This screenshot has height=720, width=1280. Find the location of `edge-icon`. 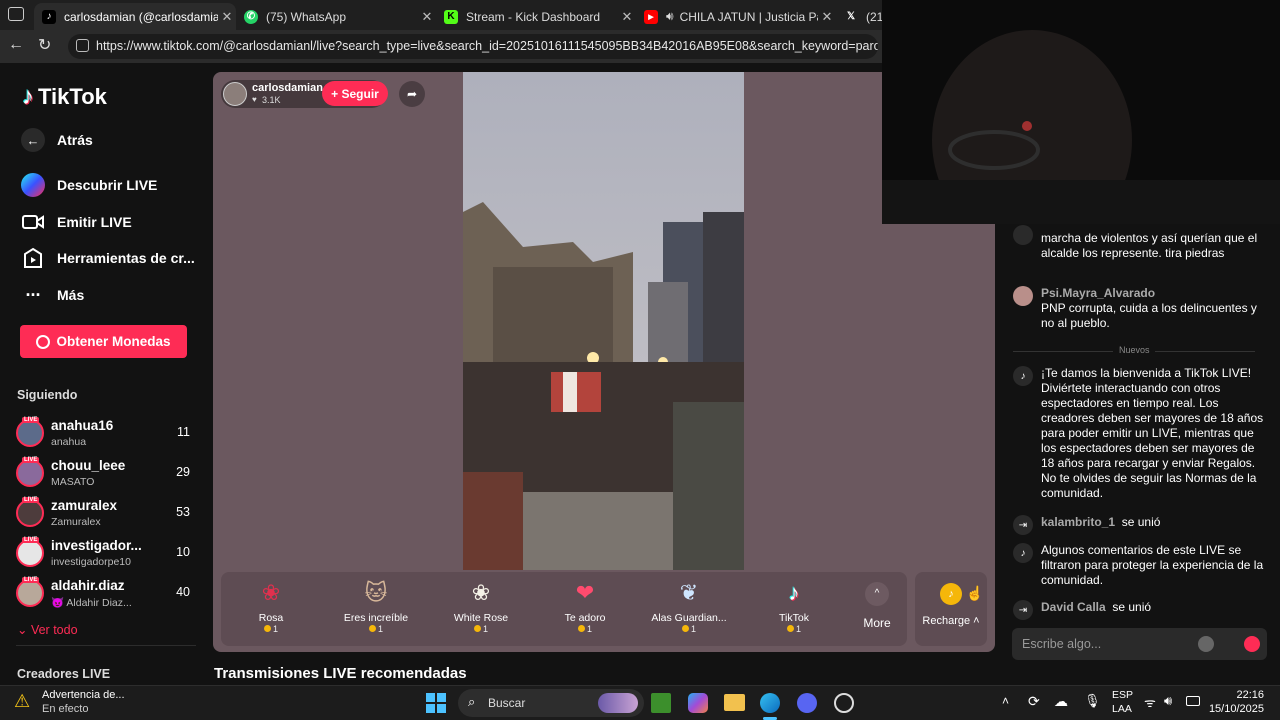

edge-icon is located at coordinates (770, 703).